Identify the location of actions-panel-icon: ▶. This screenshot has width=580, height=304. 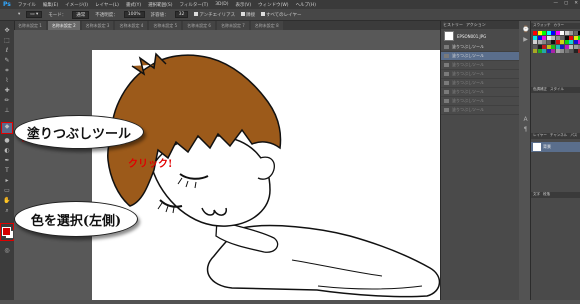
(525, 39).